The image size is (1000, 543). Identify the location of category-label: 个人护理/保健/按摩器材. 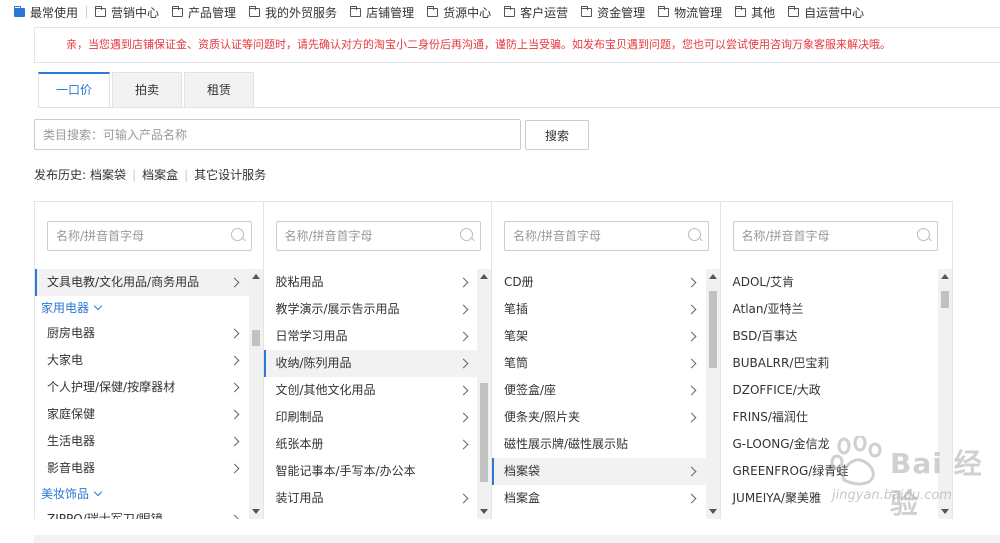
(111, 387).